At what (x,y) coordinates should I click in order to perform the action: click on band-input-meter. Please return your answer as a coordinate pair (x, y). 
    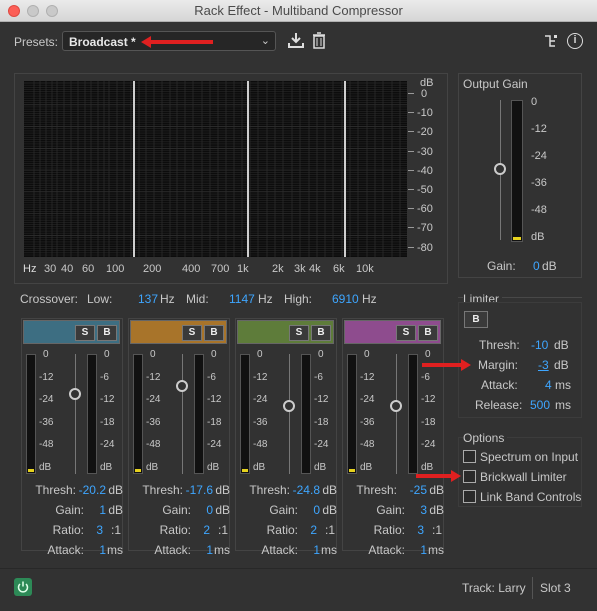
    Looking at the image, I should click on (138, 414).